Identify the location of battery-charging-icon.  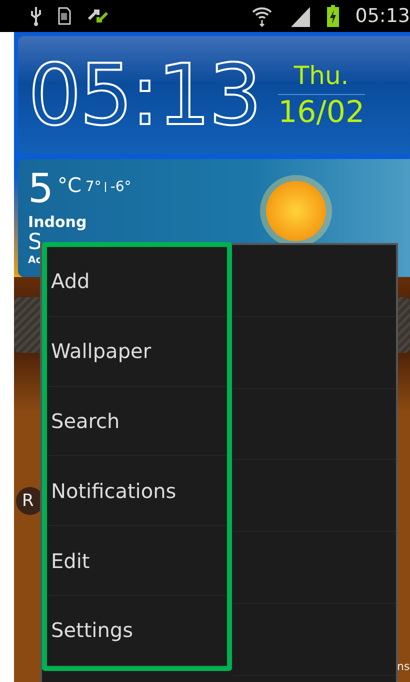
(333, 16).